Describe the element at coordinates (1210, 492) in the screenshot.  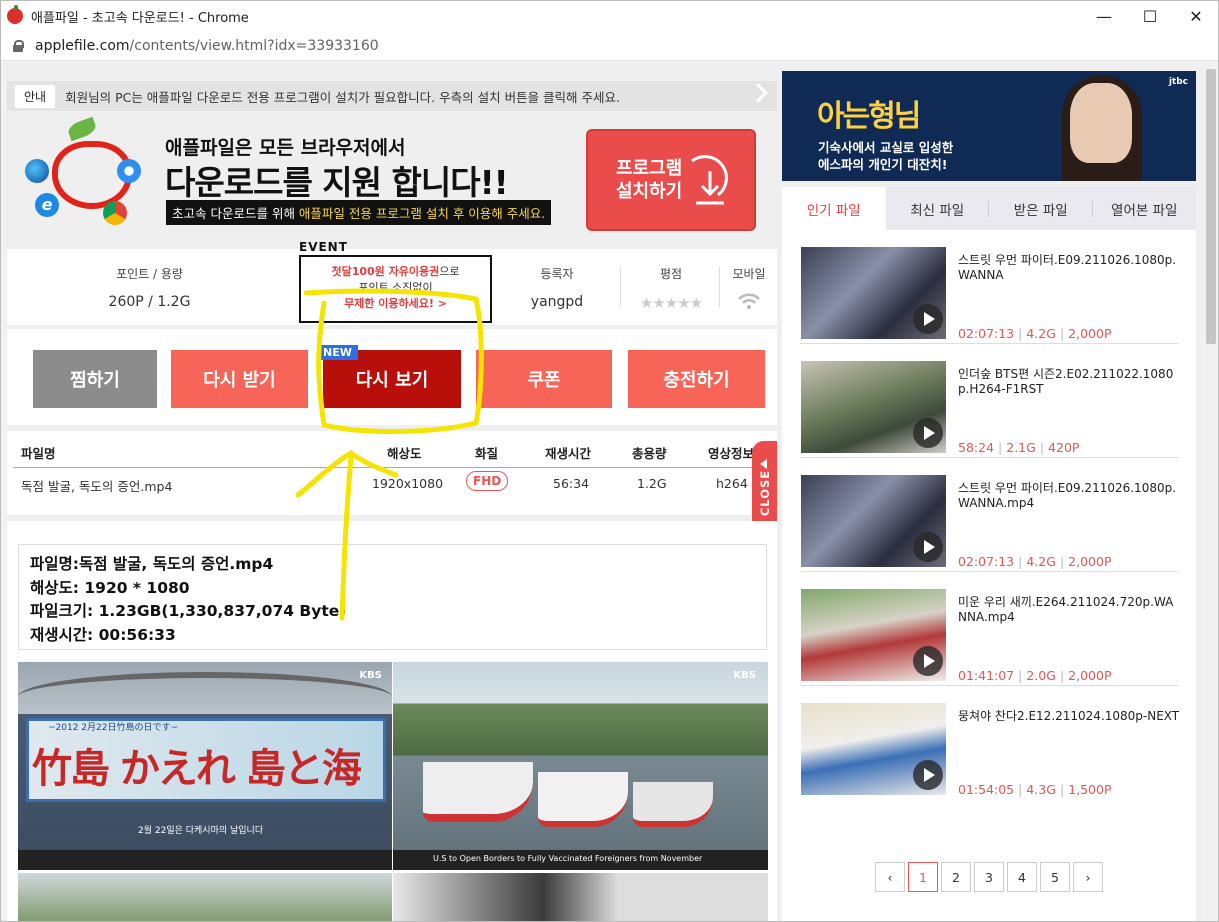
I see `scrollbar` at that location.